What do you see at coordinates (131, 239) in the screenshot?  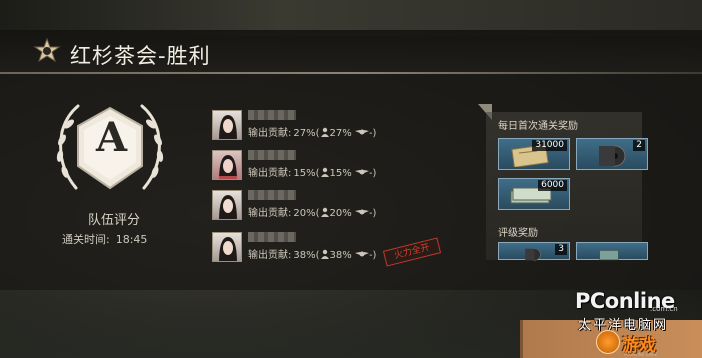 I see `clear-time-value: 18:45` at bounding box center [131, 239].